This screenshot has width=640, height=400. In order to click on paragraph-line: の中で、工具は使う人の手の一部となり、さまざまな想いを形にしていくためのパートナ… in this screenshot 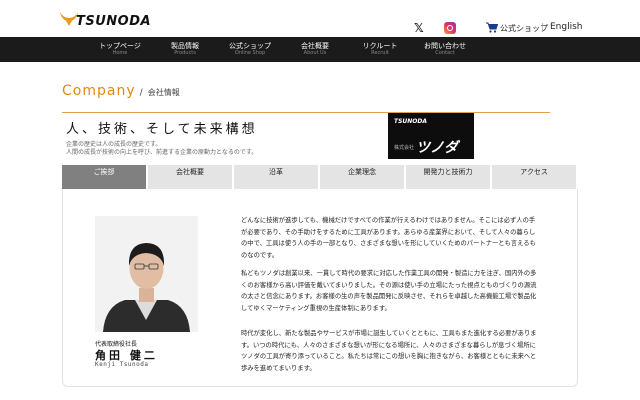, I will do `click(388, 243)`.